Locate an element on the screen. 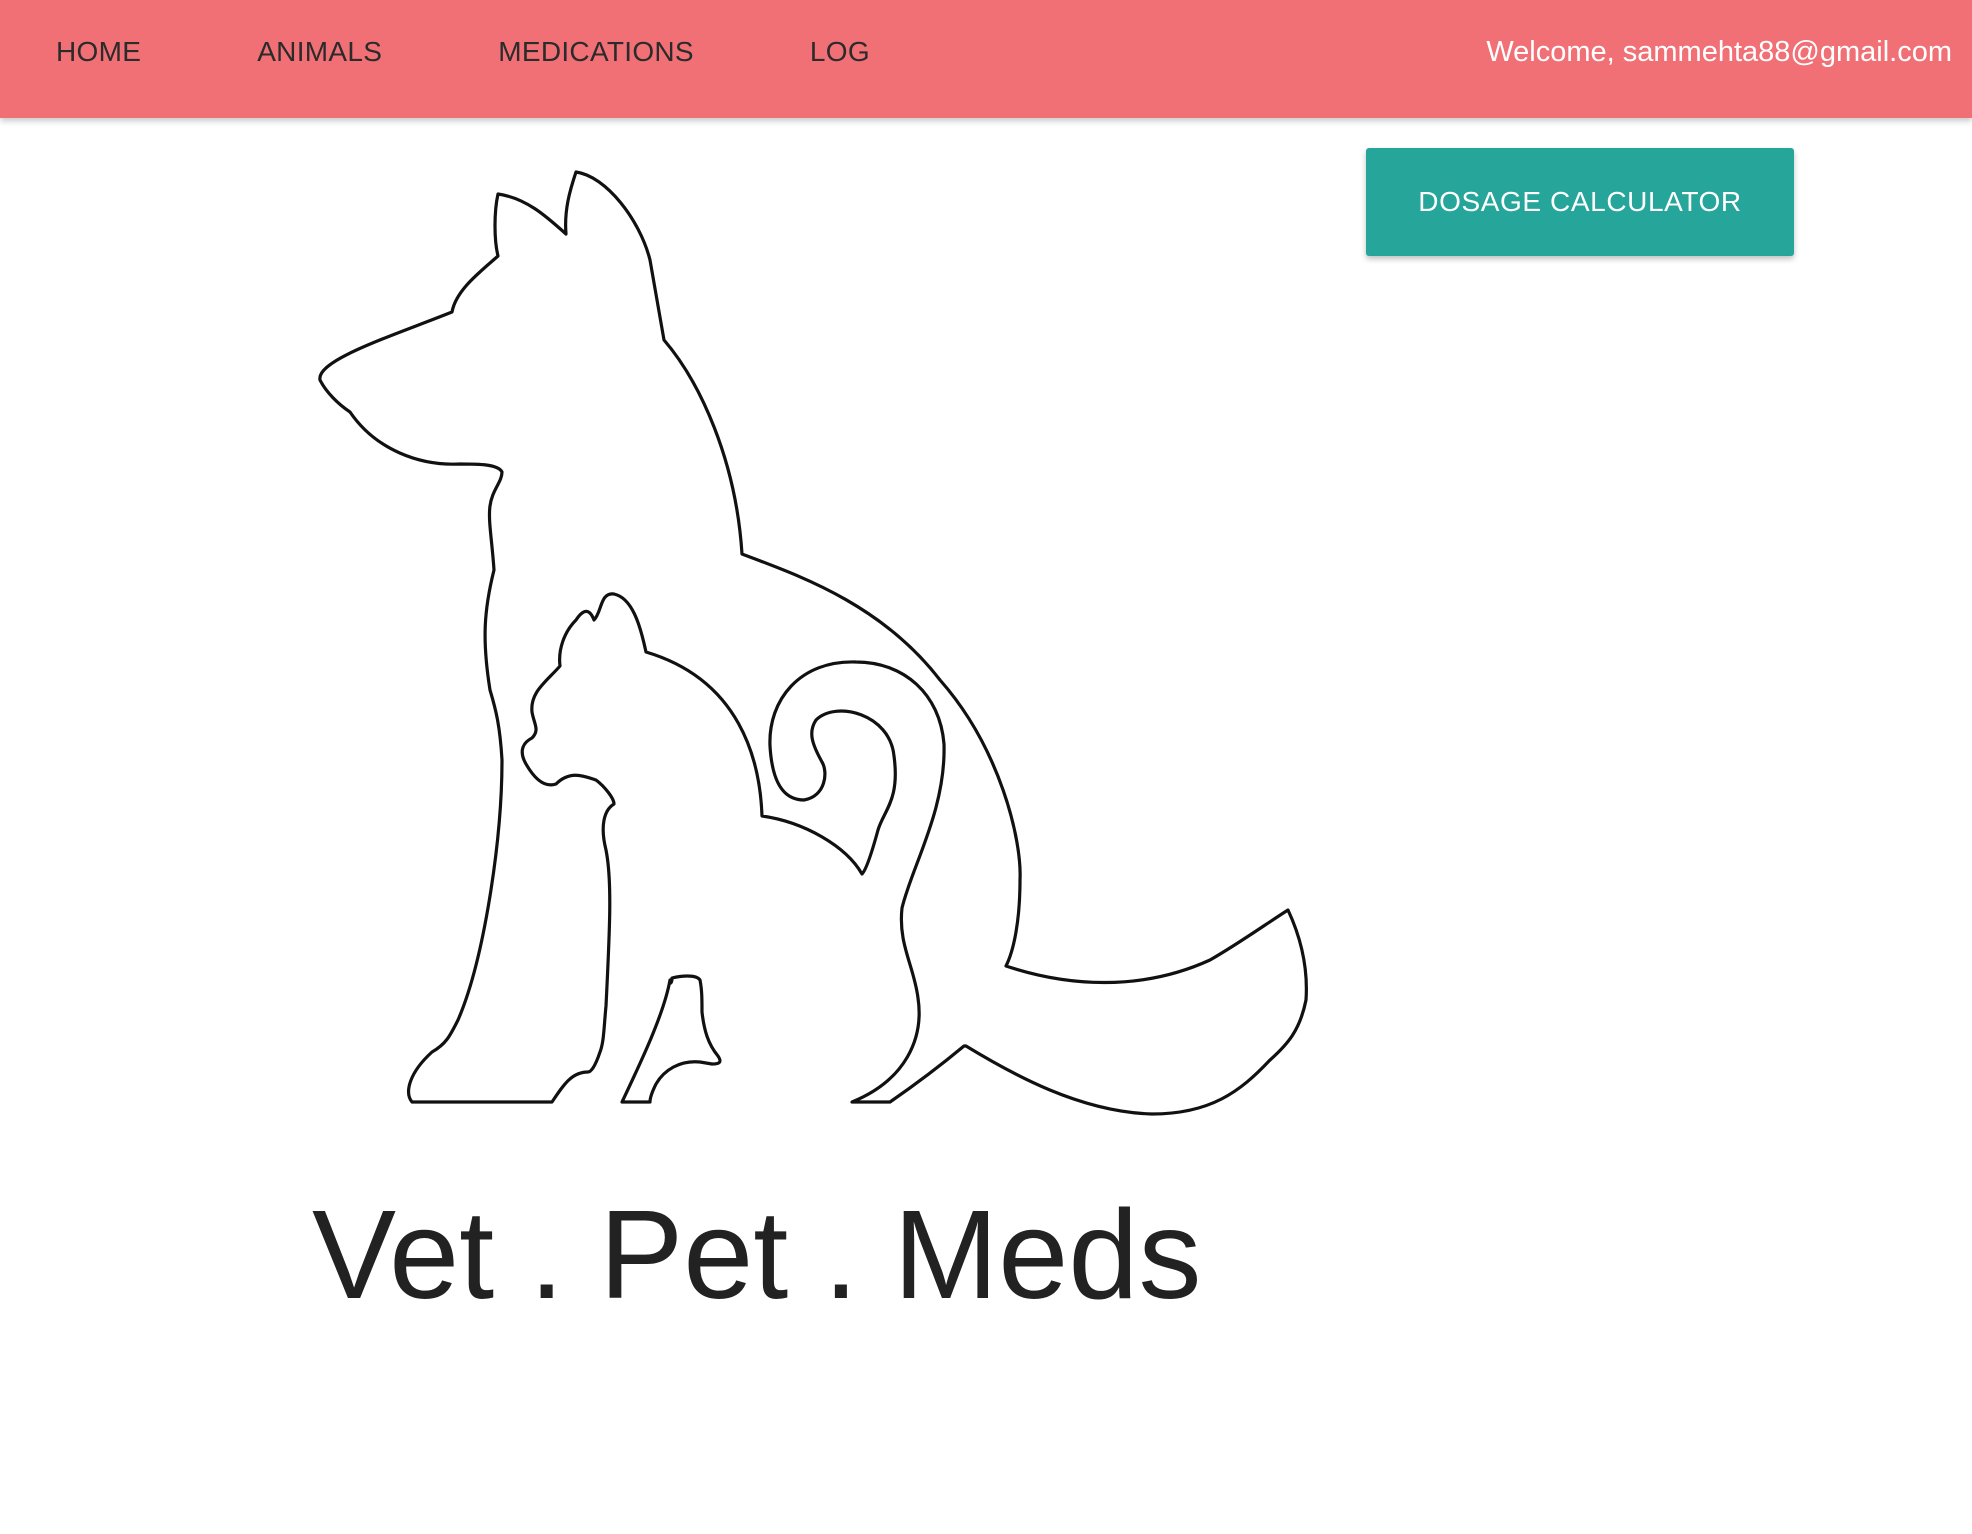 The image size is (1972, 1534). nav-links: HOME ANIMALS MEDICATIONS LOG is located at coordinates (435, 52).